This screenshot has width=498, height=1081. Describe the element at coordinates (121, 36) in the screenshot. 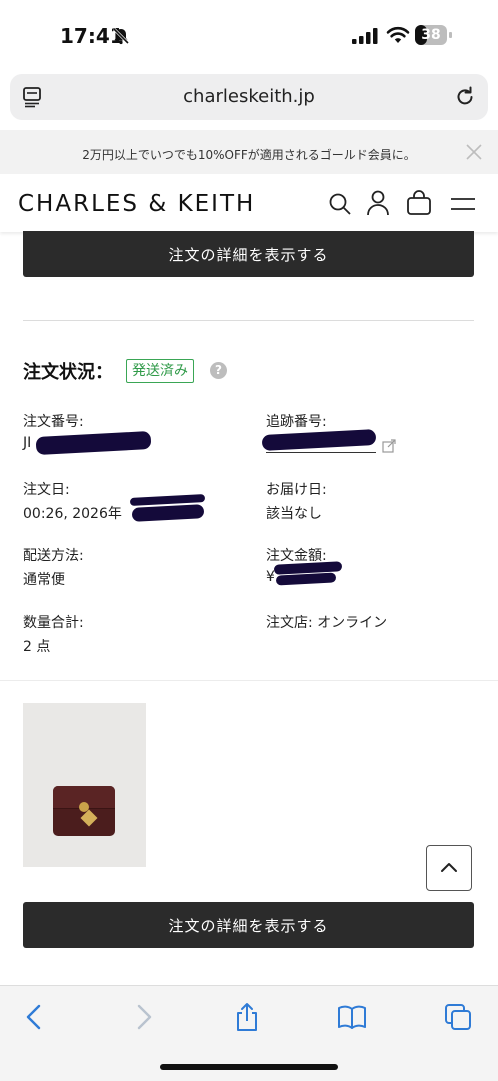

I see `bell-slash-icon` at that location.